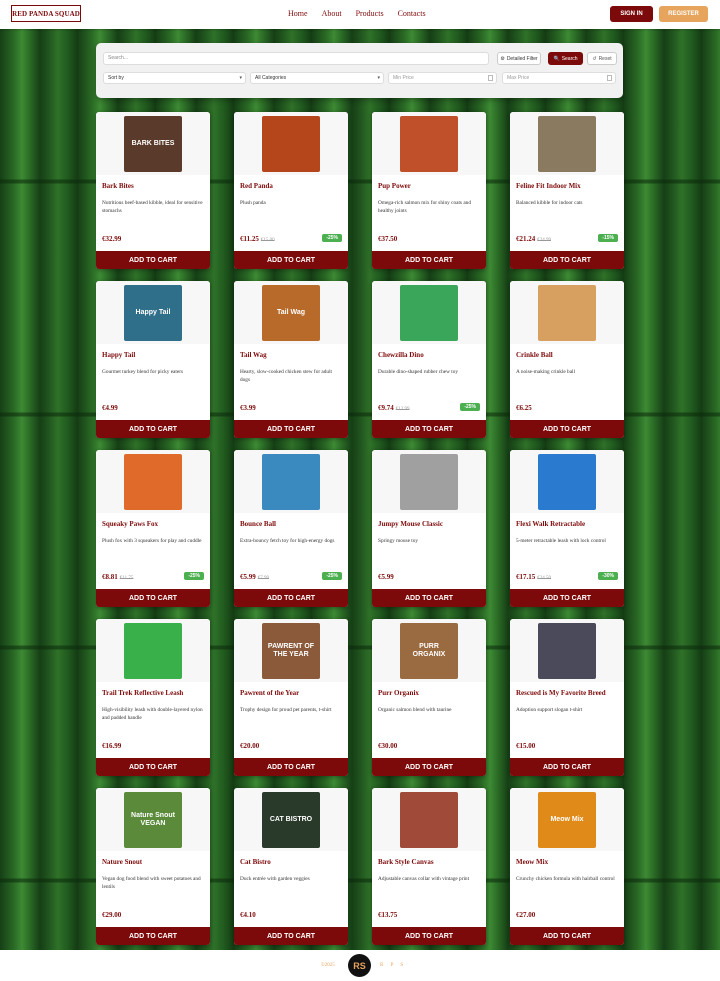 Image resolution: width=720 pixels, height=981 pixels. What do you see at coordinates (118, 355) in the screenshot?
I see `product-name: Happy Tail` at bounding box center [118, 355].